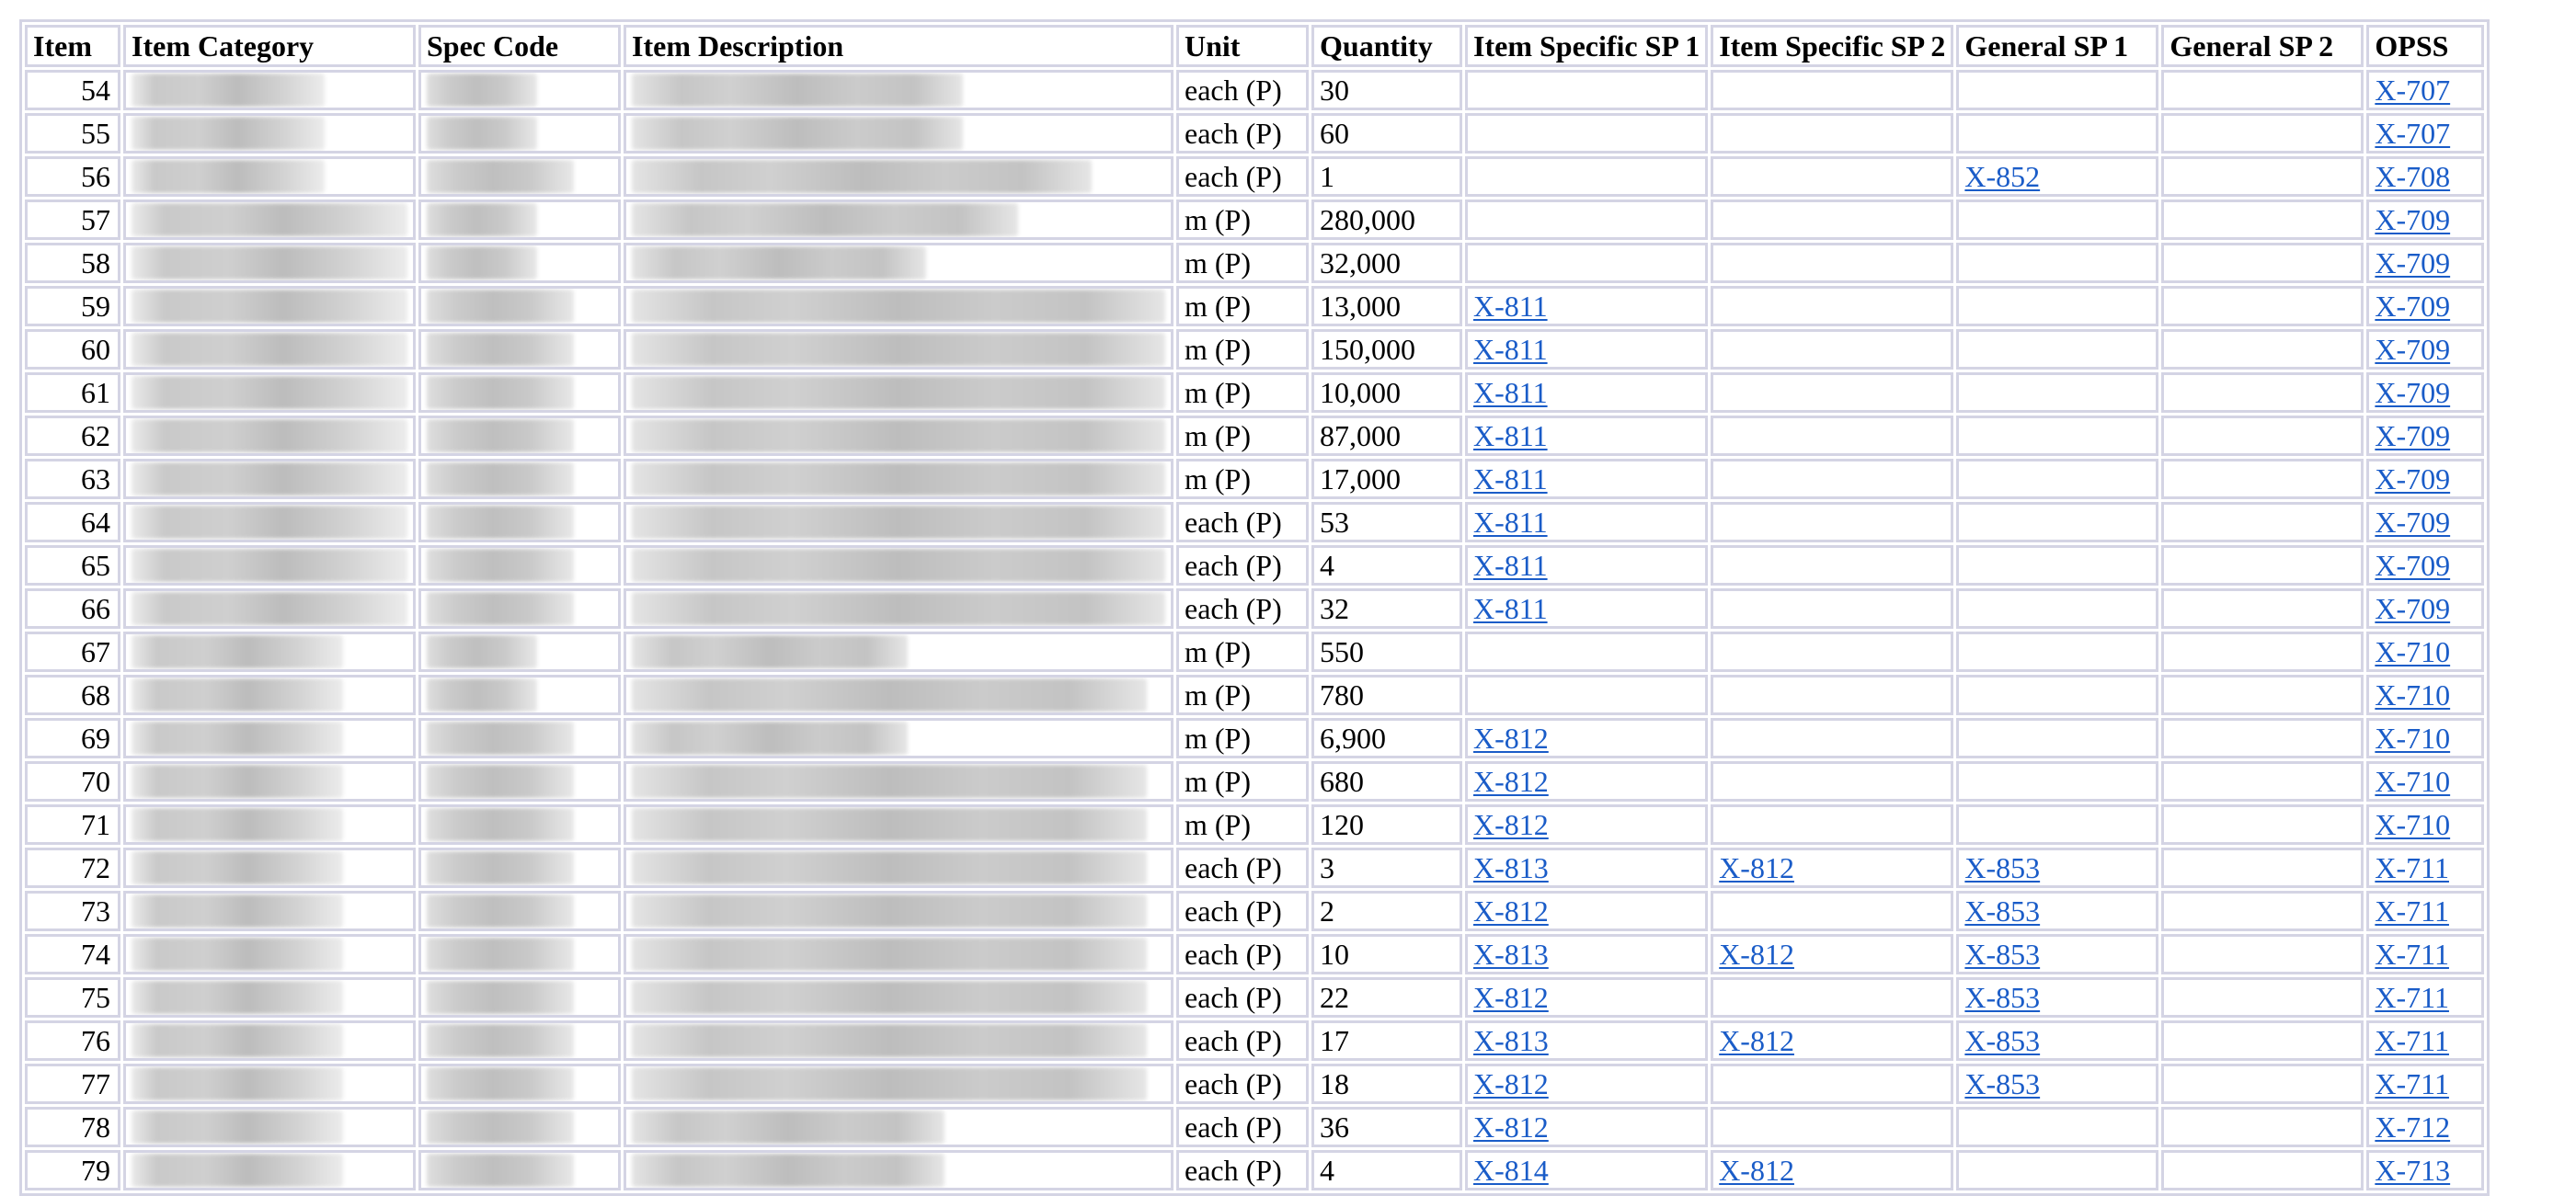  I want to click on opss-link: X-713, so click(2412, 1170).